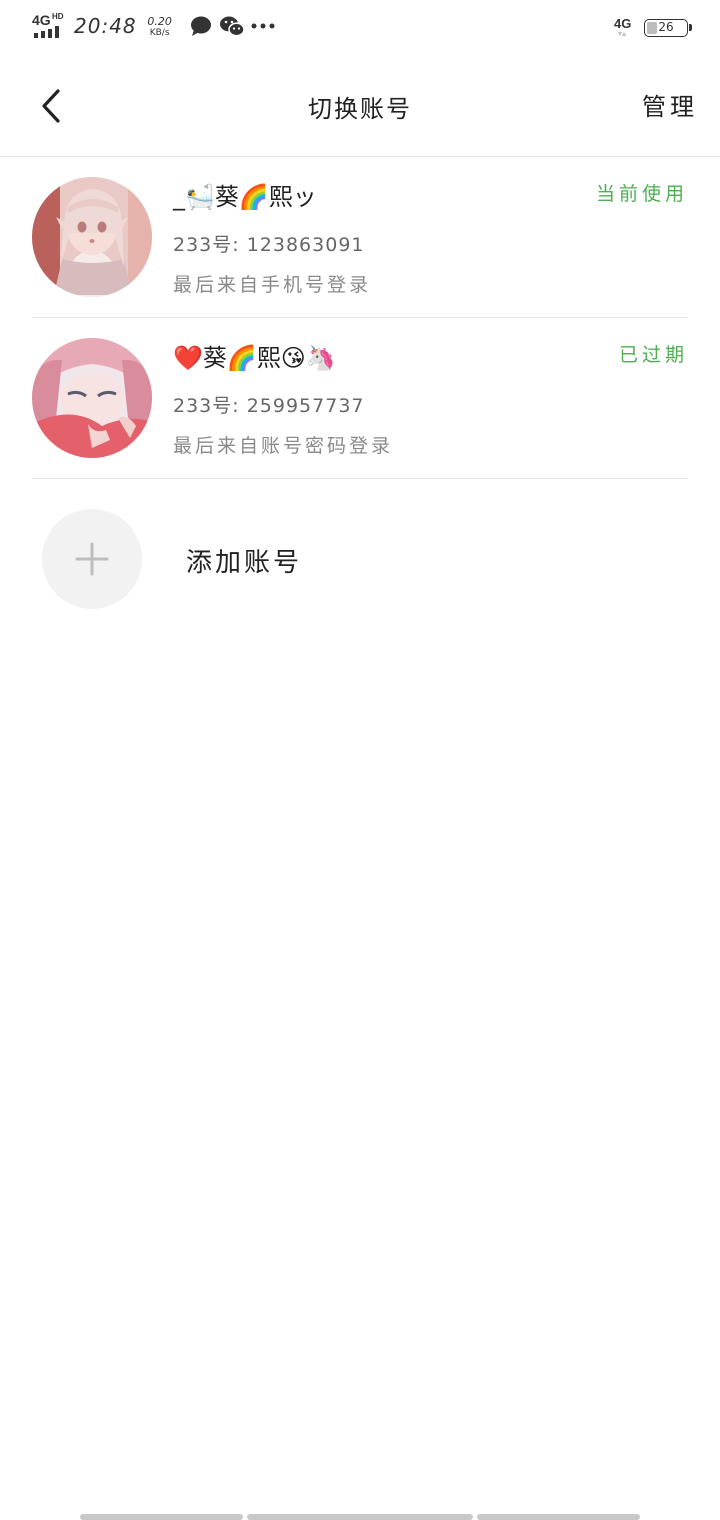 The image size is (720, 1520). Describe the element at coordinates (58, 16) in the screenshot. I see `network-hd: HD` at that location.